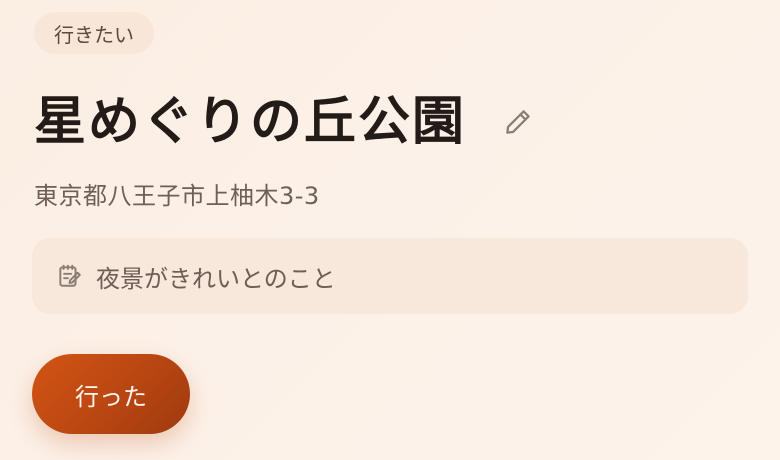  I want to click on title-row: 星めぐりの丘公園, so click(284, 122).